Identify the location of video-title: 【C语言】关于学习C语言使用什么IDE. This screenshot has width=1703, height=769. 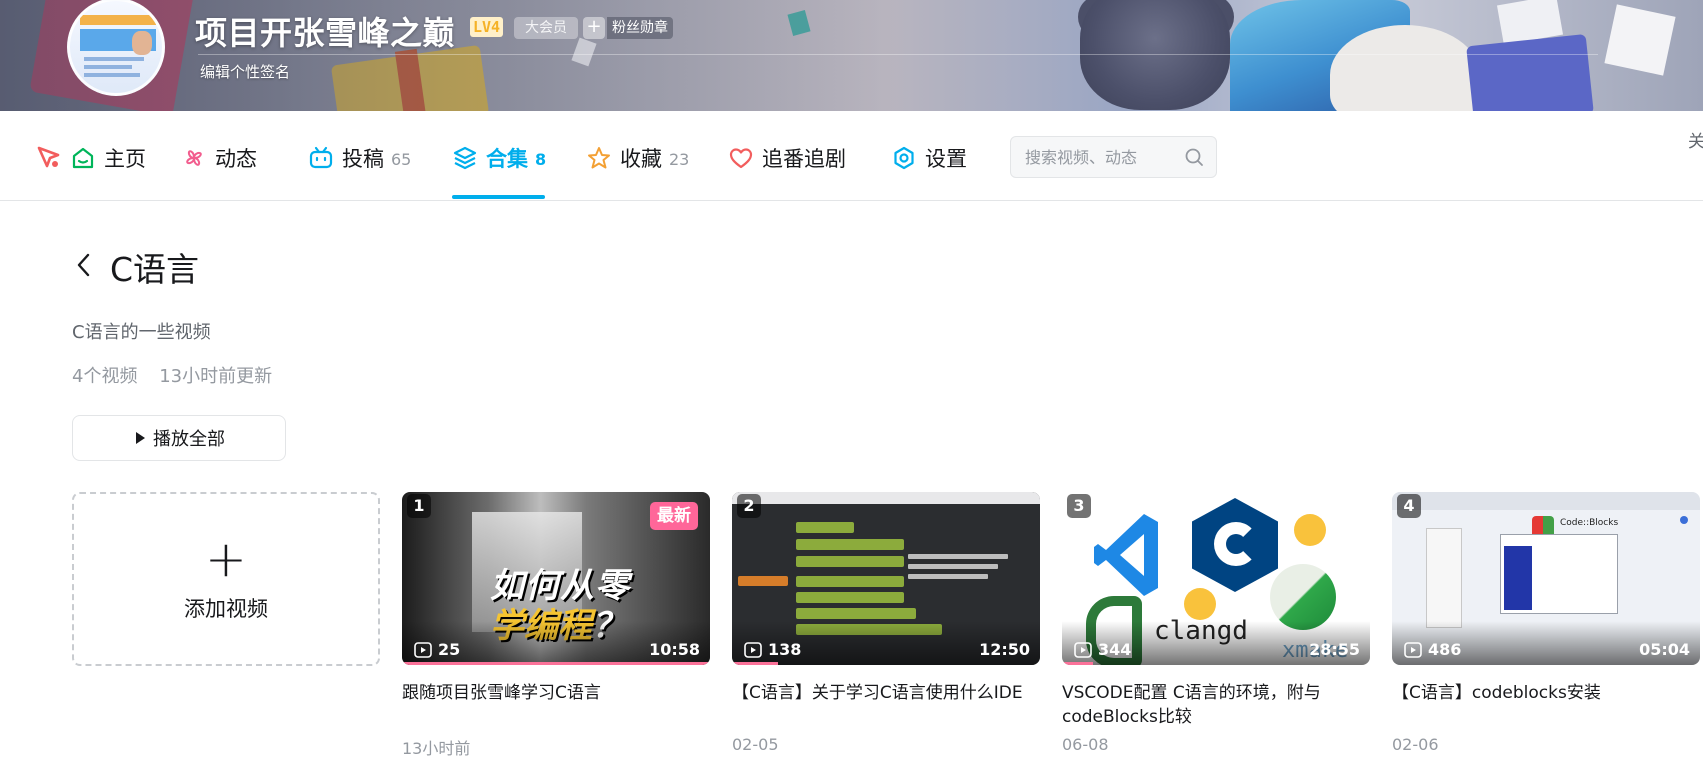
(886, 705).